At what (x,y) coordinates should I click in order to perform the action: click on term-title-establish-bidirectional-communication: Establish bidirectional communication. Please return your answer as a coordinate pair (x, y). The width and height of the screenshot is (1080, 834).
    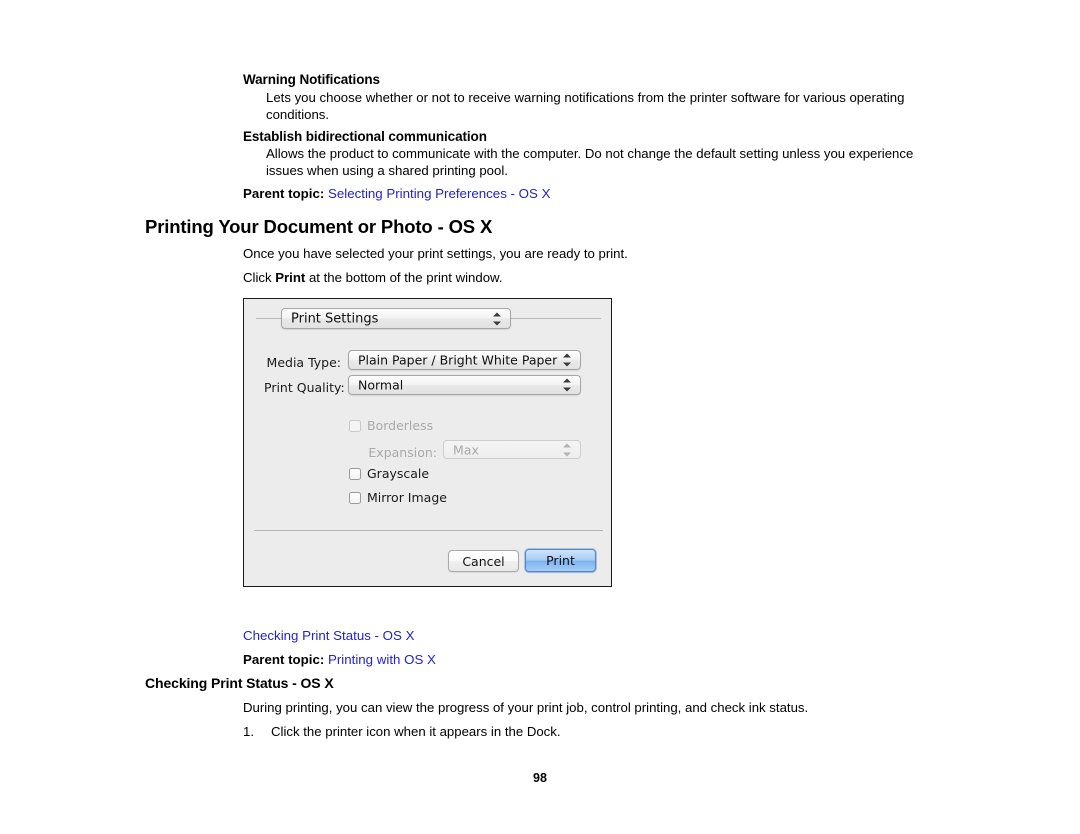
    Looking at the image, I should click on (365, 136).